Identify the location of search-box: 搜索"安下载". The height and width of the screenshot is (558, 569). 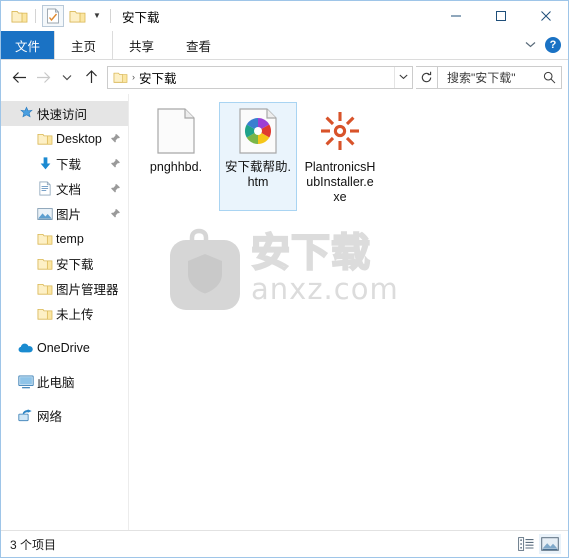
(500, 77).